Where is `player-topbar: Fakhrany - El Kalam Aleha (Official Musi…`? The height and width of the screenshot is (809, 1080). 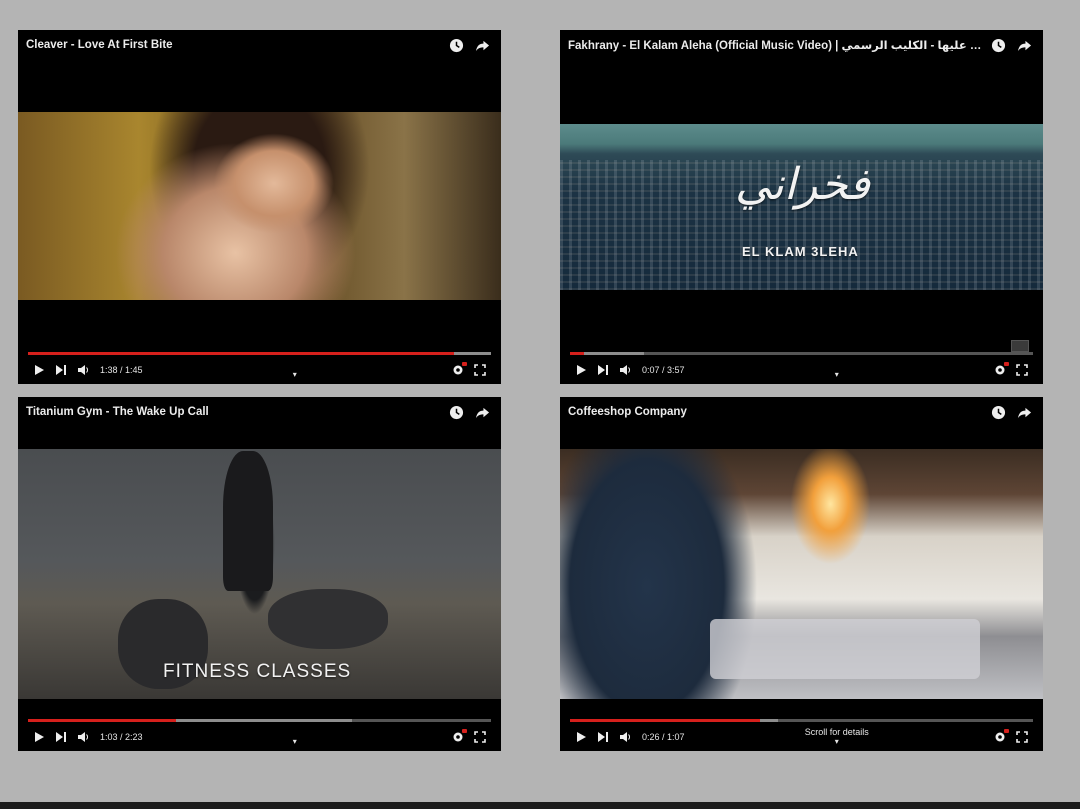 player-topbar: Fakhrany - El Kalam Aleha (Official Musi… is located at coordinates (801, 45).